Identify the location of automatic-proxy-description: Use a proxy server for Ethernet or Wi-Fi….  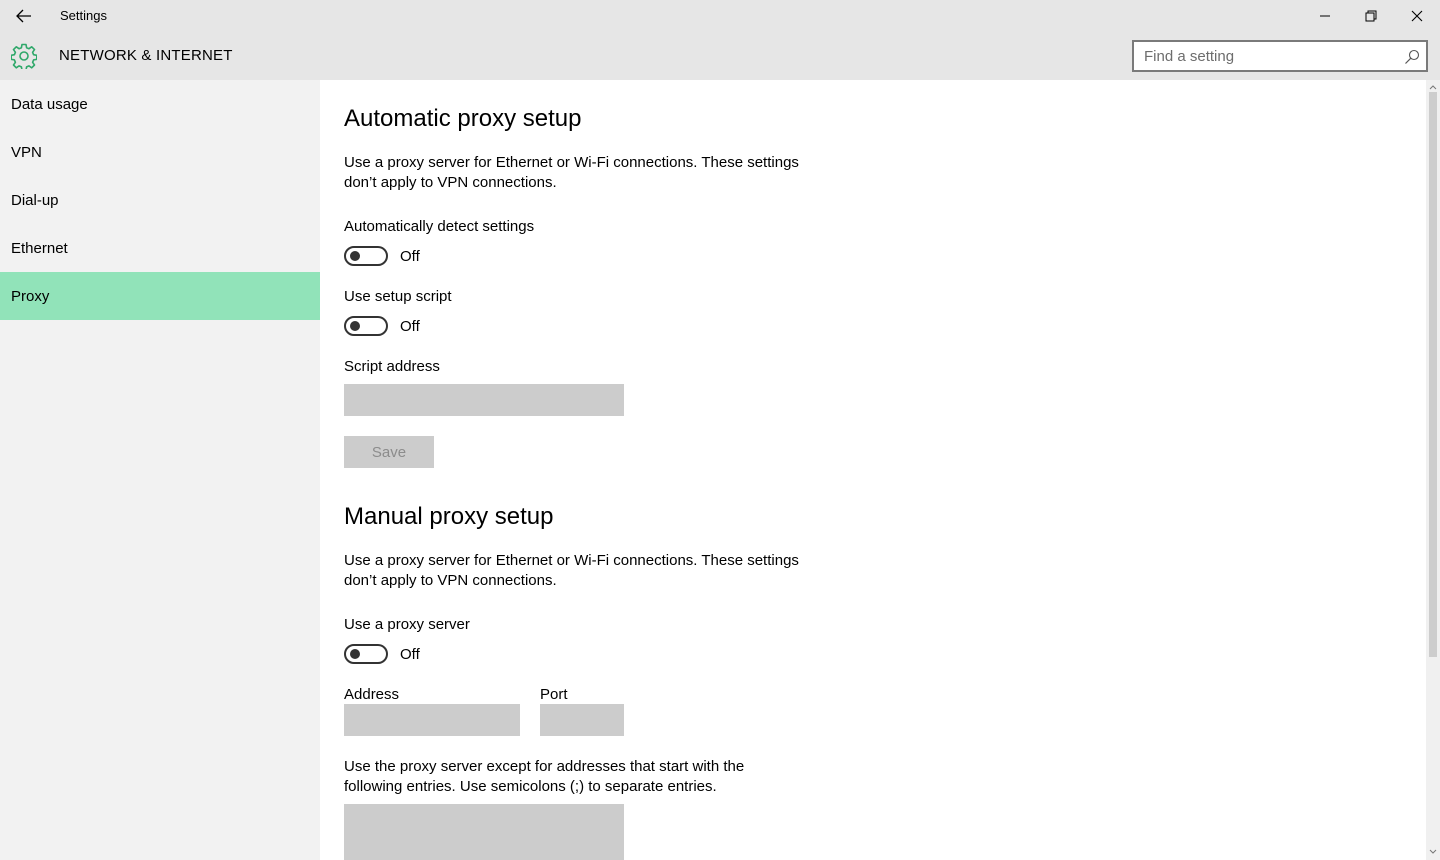
(579, 173).